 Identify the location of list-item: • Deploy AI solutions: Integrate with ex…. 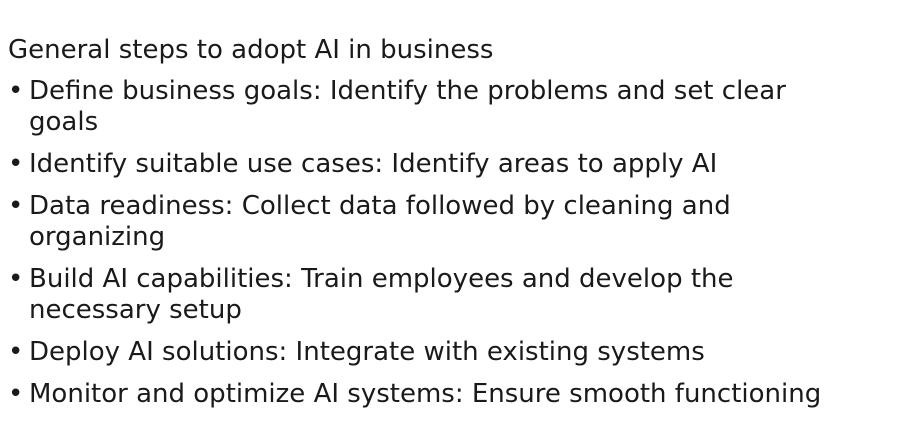
(458, 352).